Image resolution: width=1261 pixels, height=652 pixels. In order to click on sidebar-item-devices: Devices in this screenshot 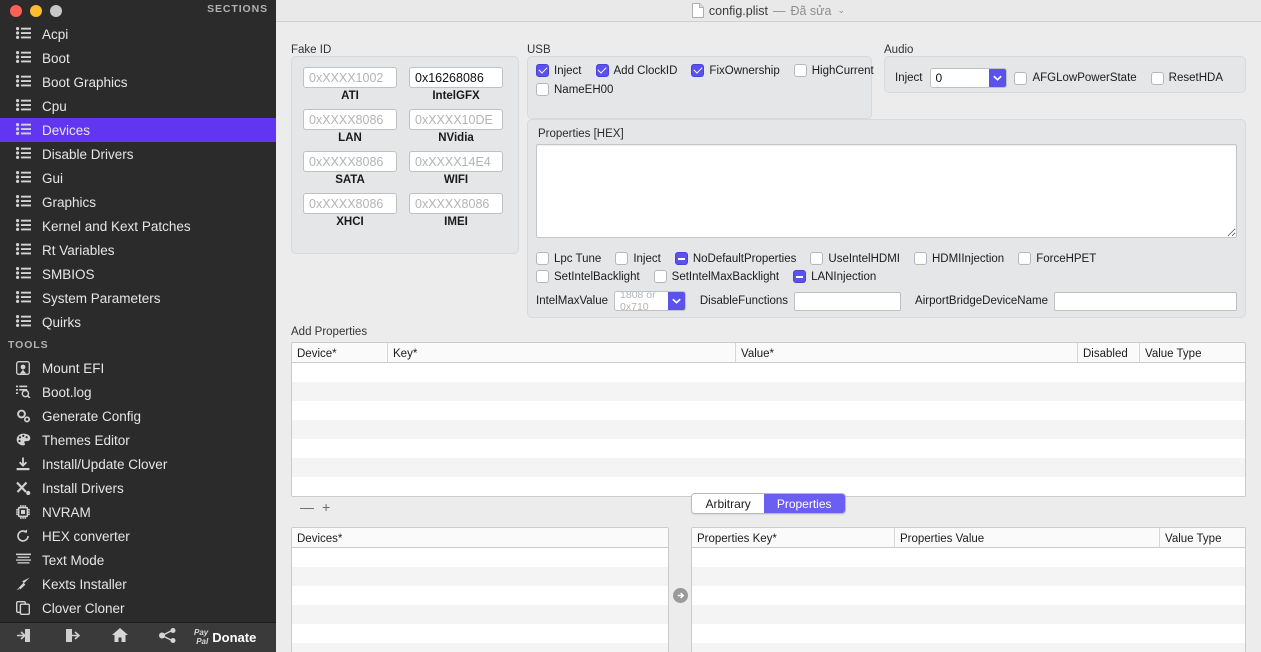, I will do `click(138, 130)`.